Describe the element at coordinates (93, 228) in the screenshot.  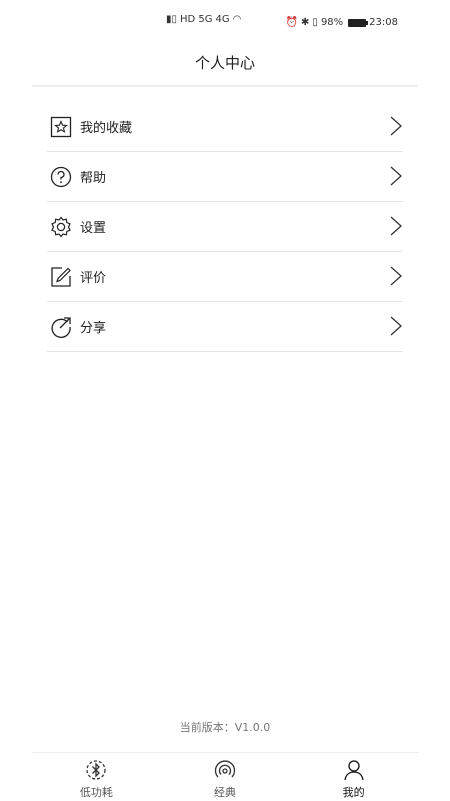
I see `menu-label-settings: 设置` at that location.